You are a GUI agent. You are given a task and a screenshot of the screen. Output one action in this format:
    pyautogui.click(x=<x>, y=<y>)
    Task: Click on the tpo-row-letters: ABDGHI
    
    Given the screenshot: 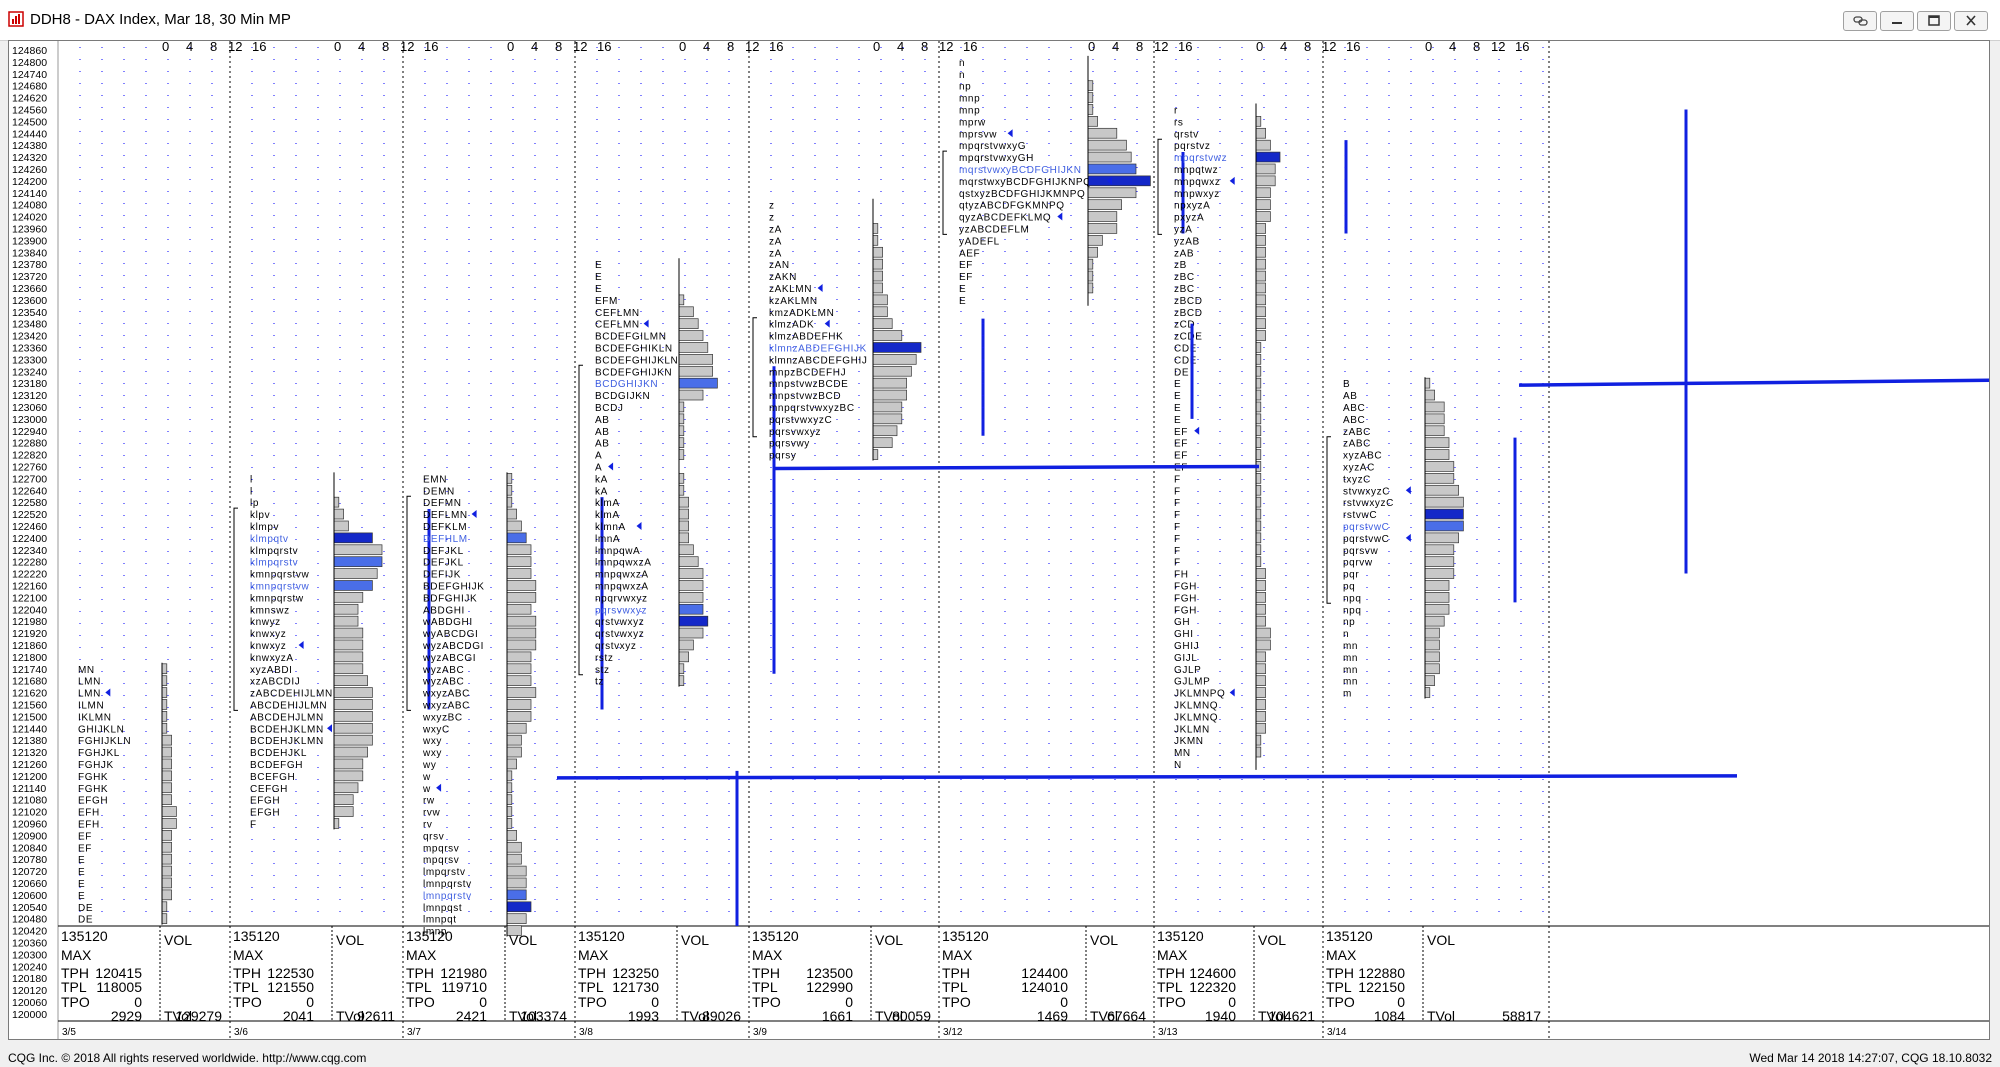 What is the action you would take?
    pyautogui.click(x=444, y=610)
    